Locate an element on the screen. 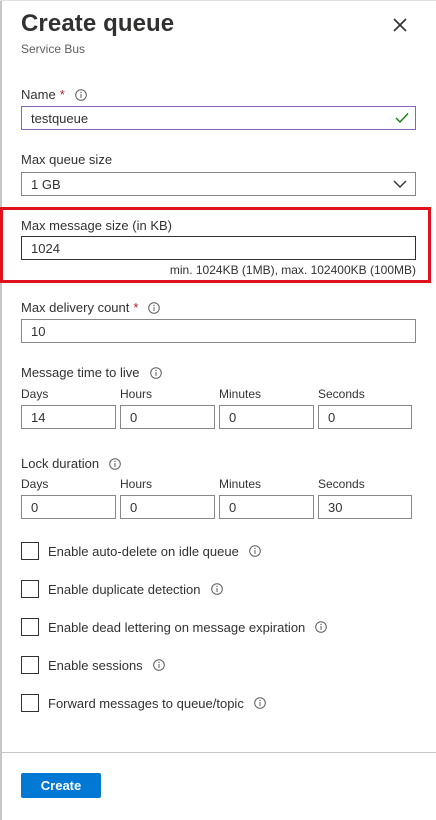  name-input: testqueue is located at coordinates (218, 118).